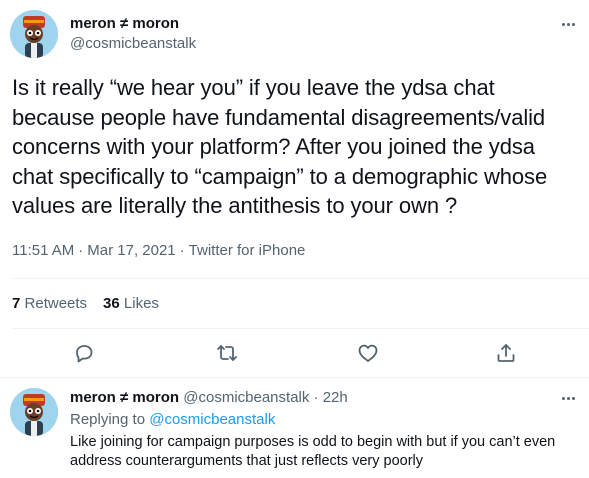  Describe the element at coordinates (212, 419) in the screenshot. I see `replying-to-link: @cosmicbeanstalk` at that location.